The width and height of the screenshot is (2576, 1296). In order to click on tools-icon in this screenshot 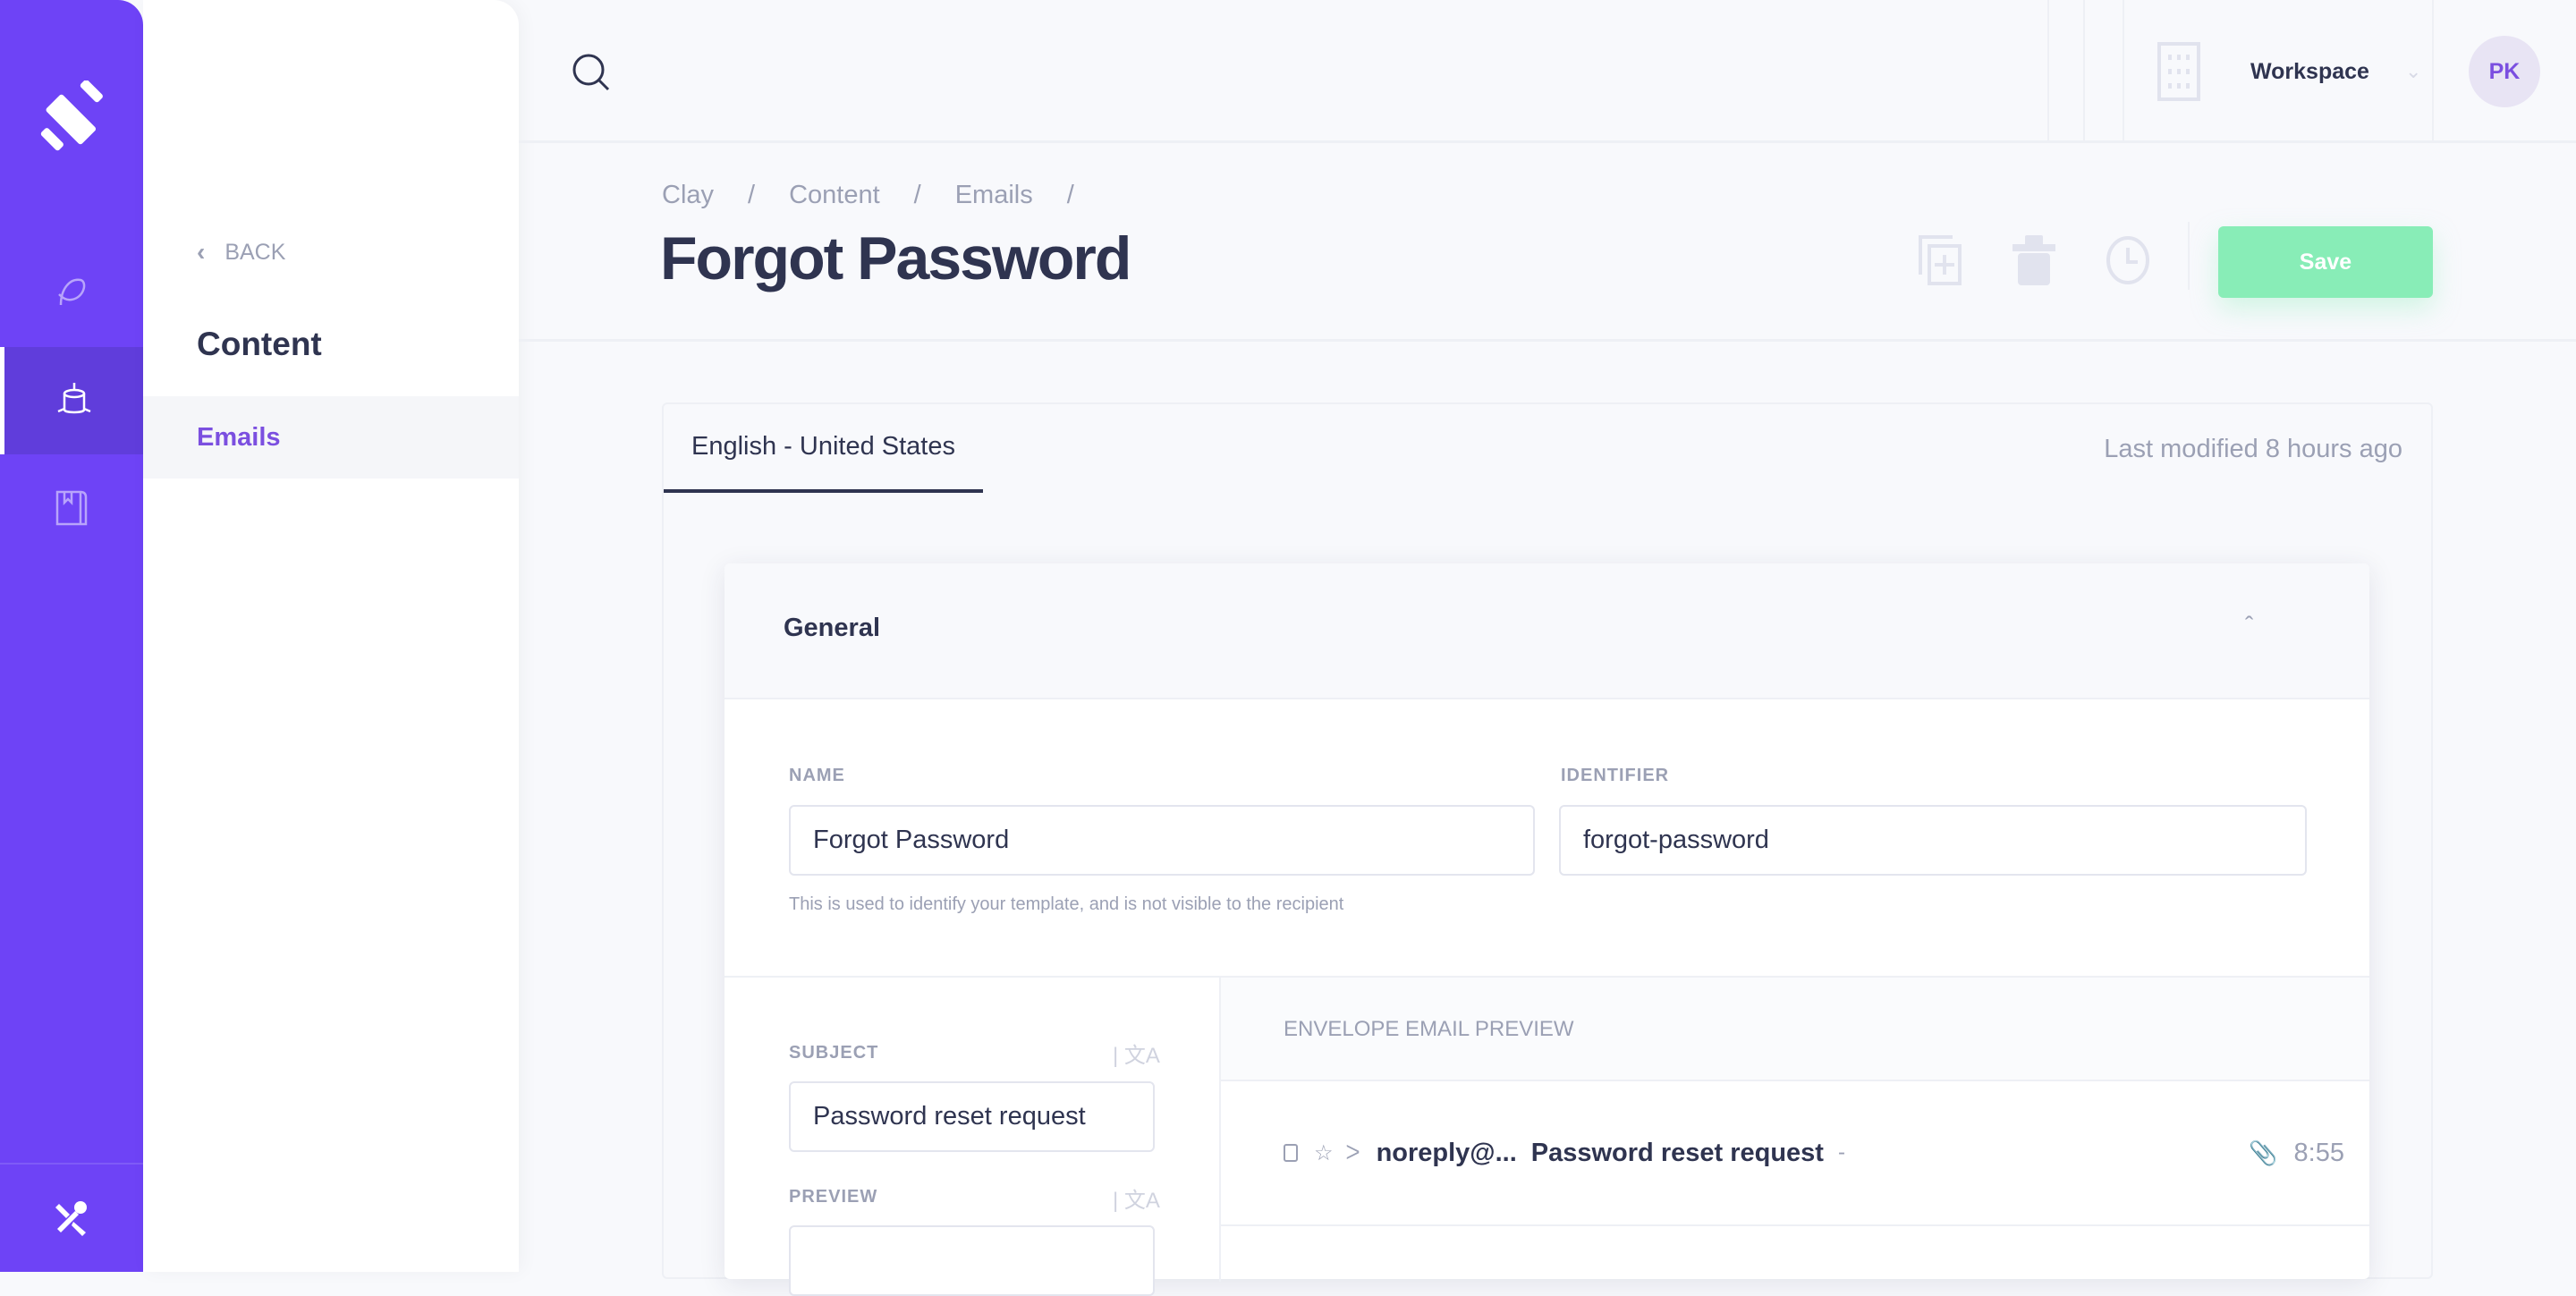, I will do `click(71, 1219)`.